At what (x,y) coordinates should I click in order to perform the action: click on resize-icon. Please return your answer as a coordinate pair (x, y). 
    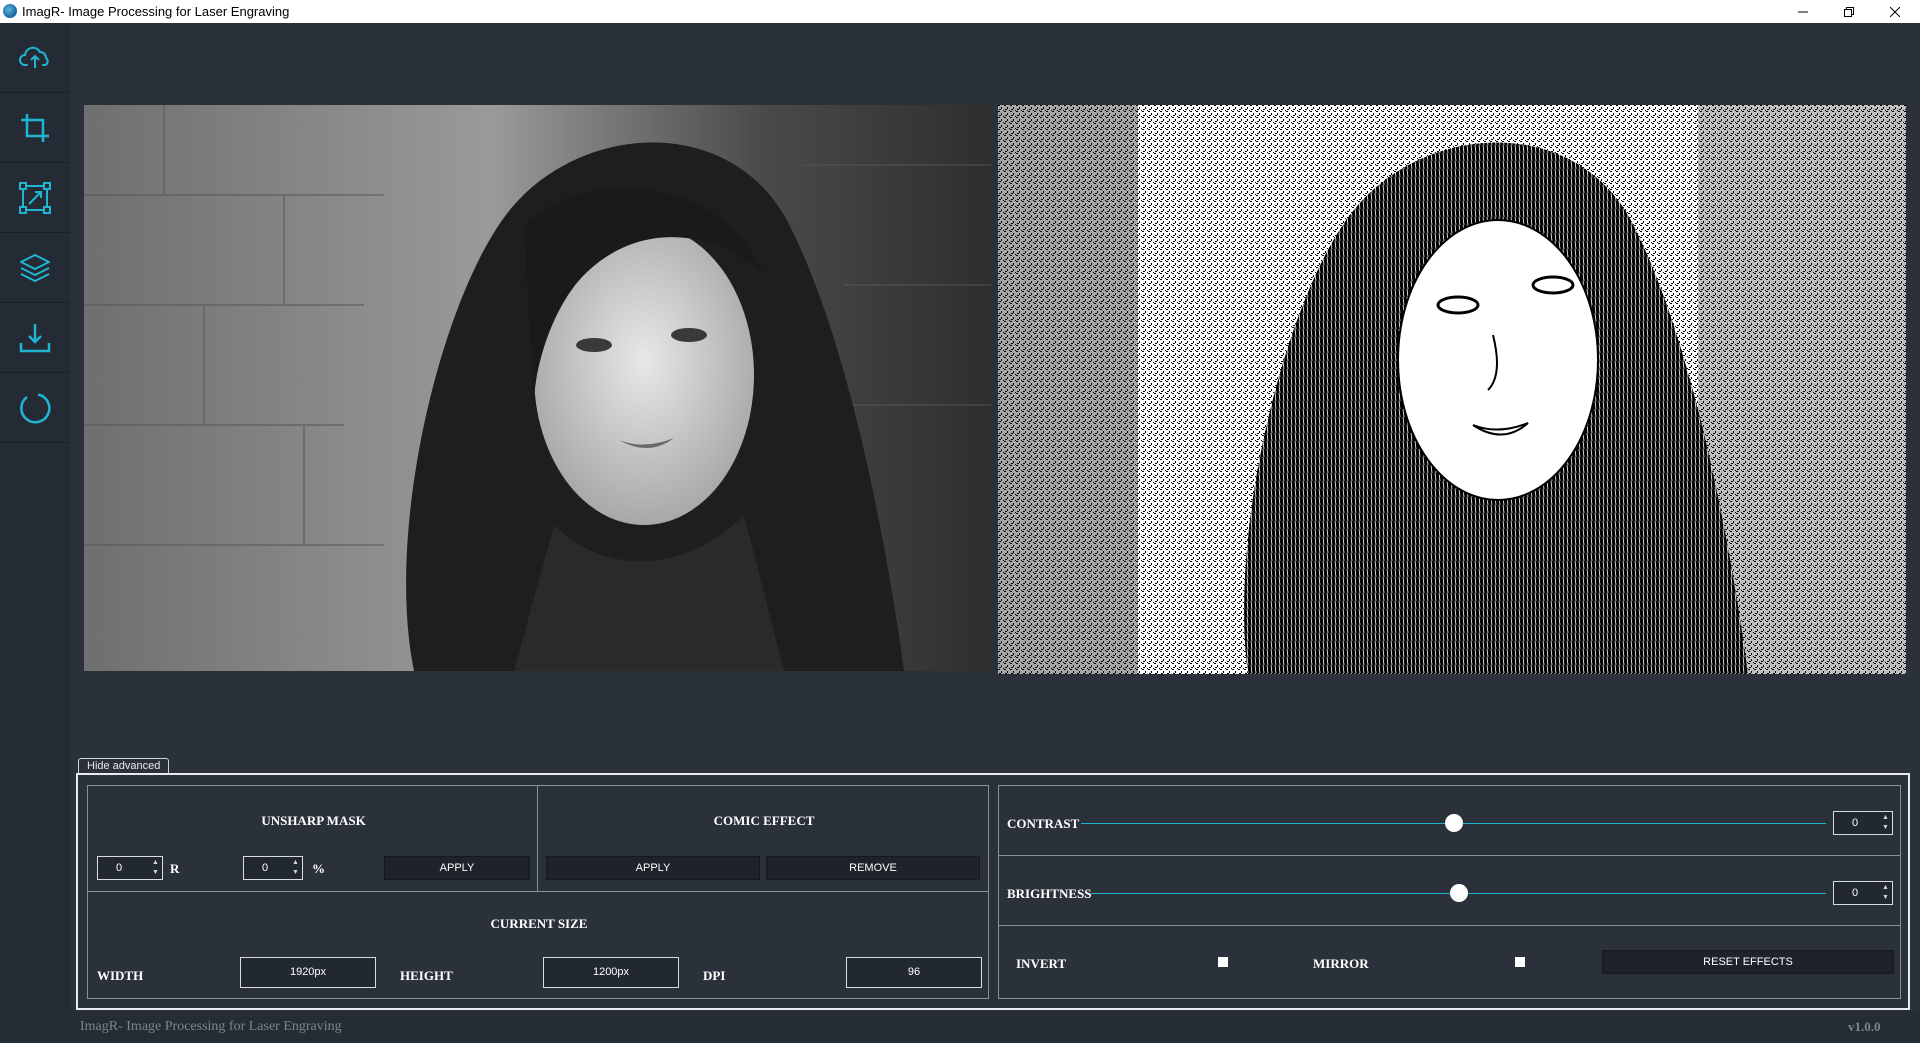
    Looking at the image, I should click on (35, 197).